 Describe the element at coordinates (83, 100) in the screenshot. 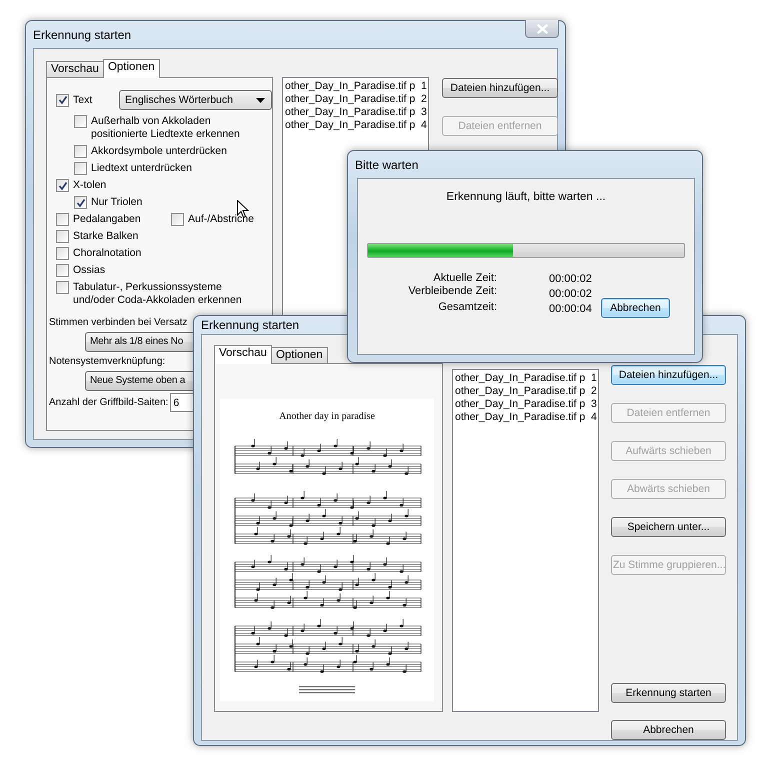

I see `checkbox-label: Text` at that location.